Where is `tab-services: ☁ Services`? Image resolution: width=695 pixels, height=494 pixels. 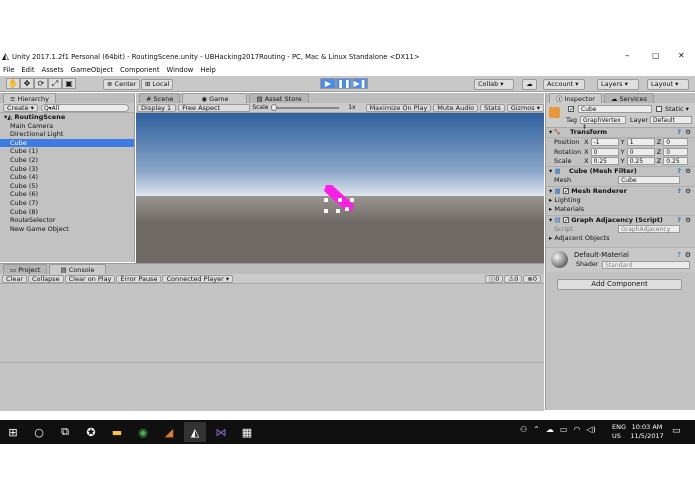 tab-services: ☁ Services is located at coordinates (628, 98).